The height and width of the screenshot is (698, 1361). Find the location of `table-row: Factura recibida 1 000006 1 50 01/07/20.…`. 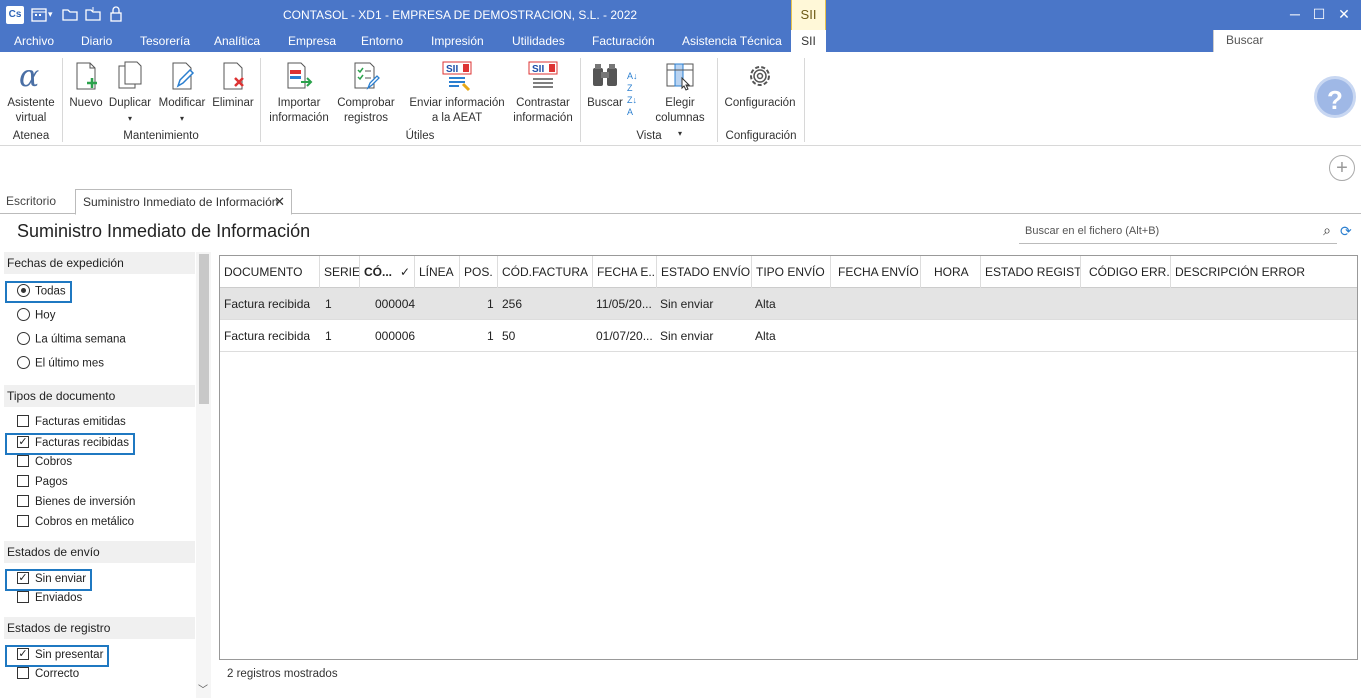

table-row: Factura recibida 1 000006 1 50 01/07/20.… is located at coordinates (788, 336).